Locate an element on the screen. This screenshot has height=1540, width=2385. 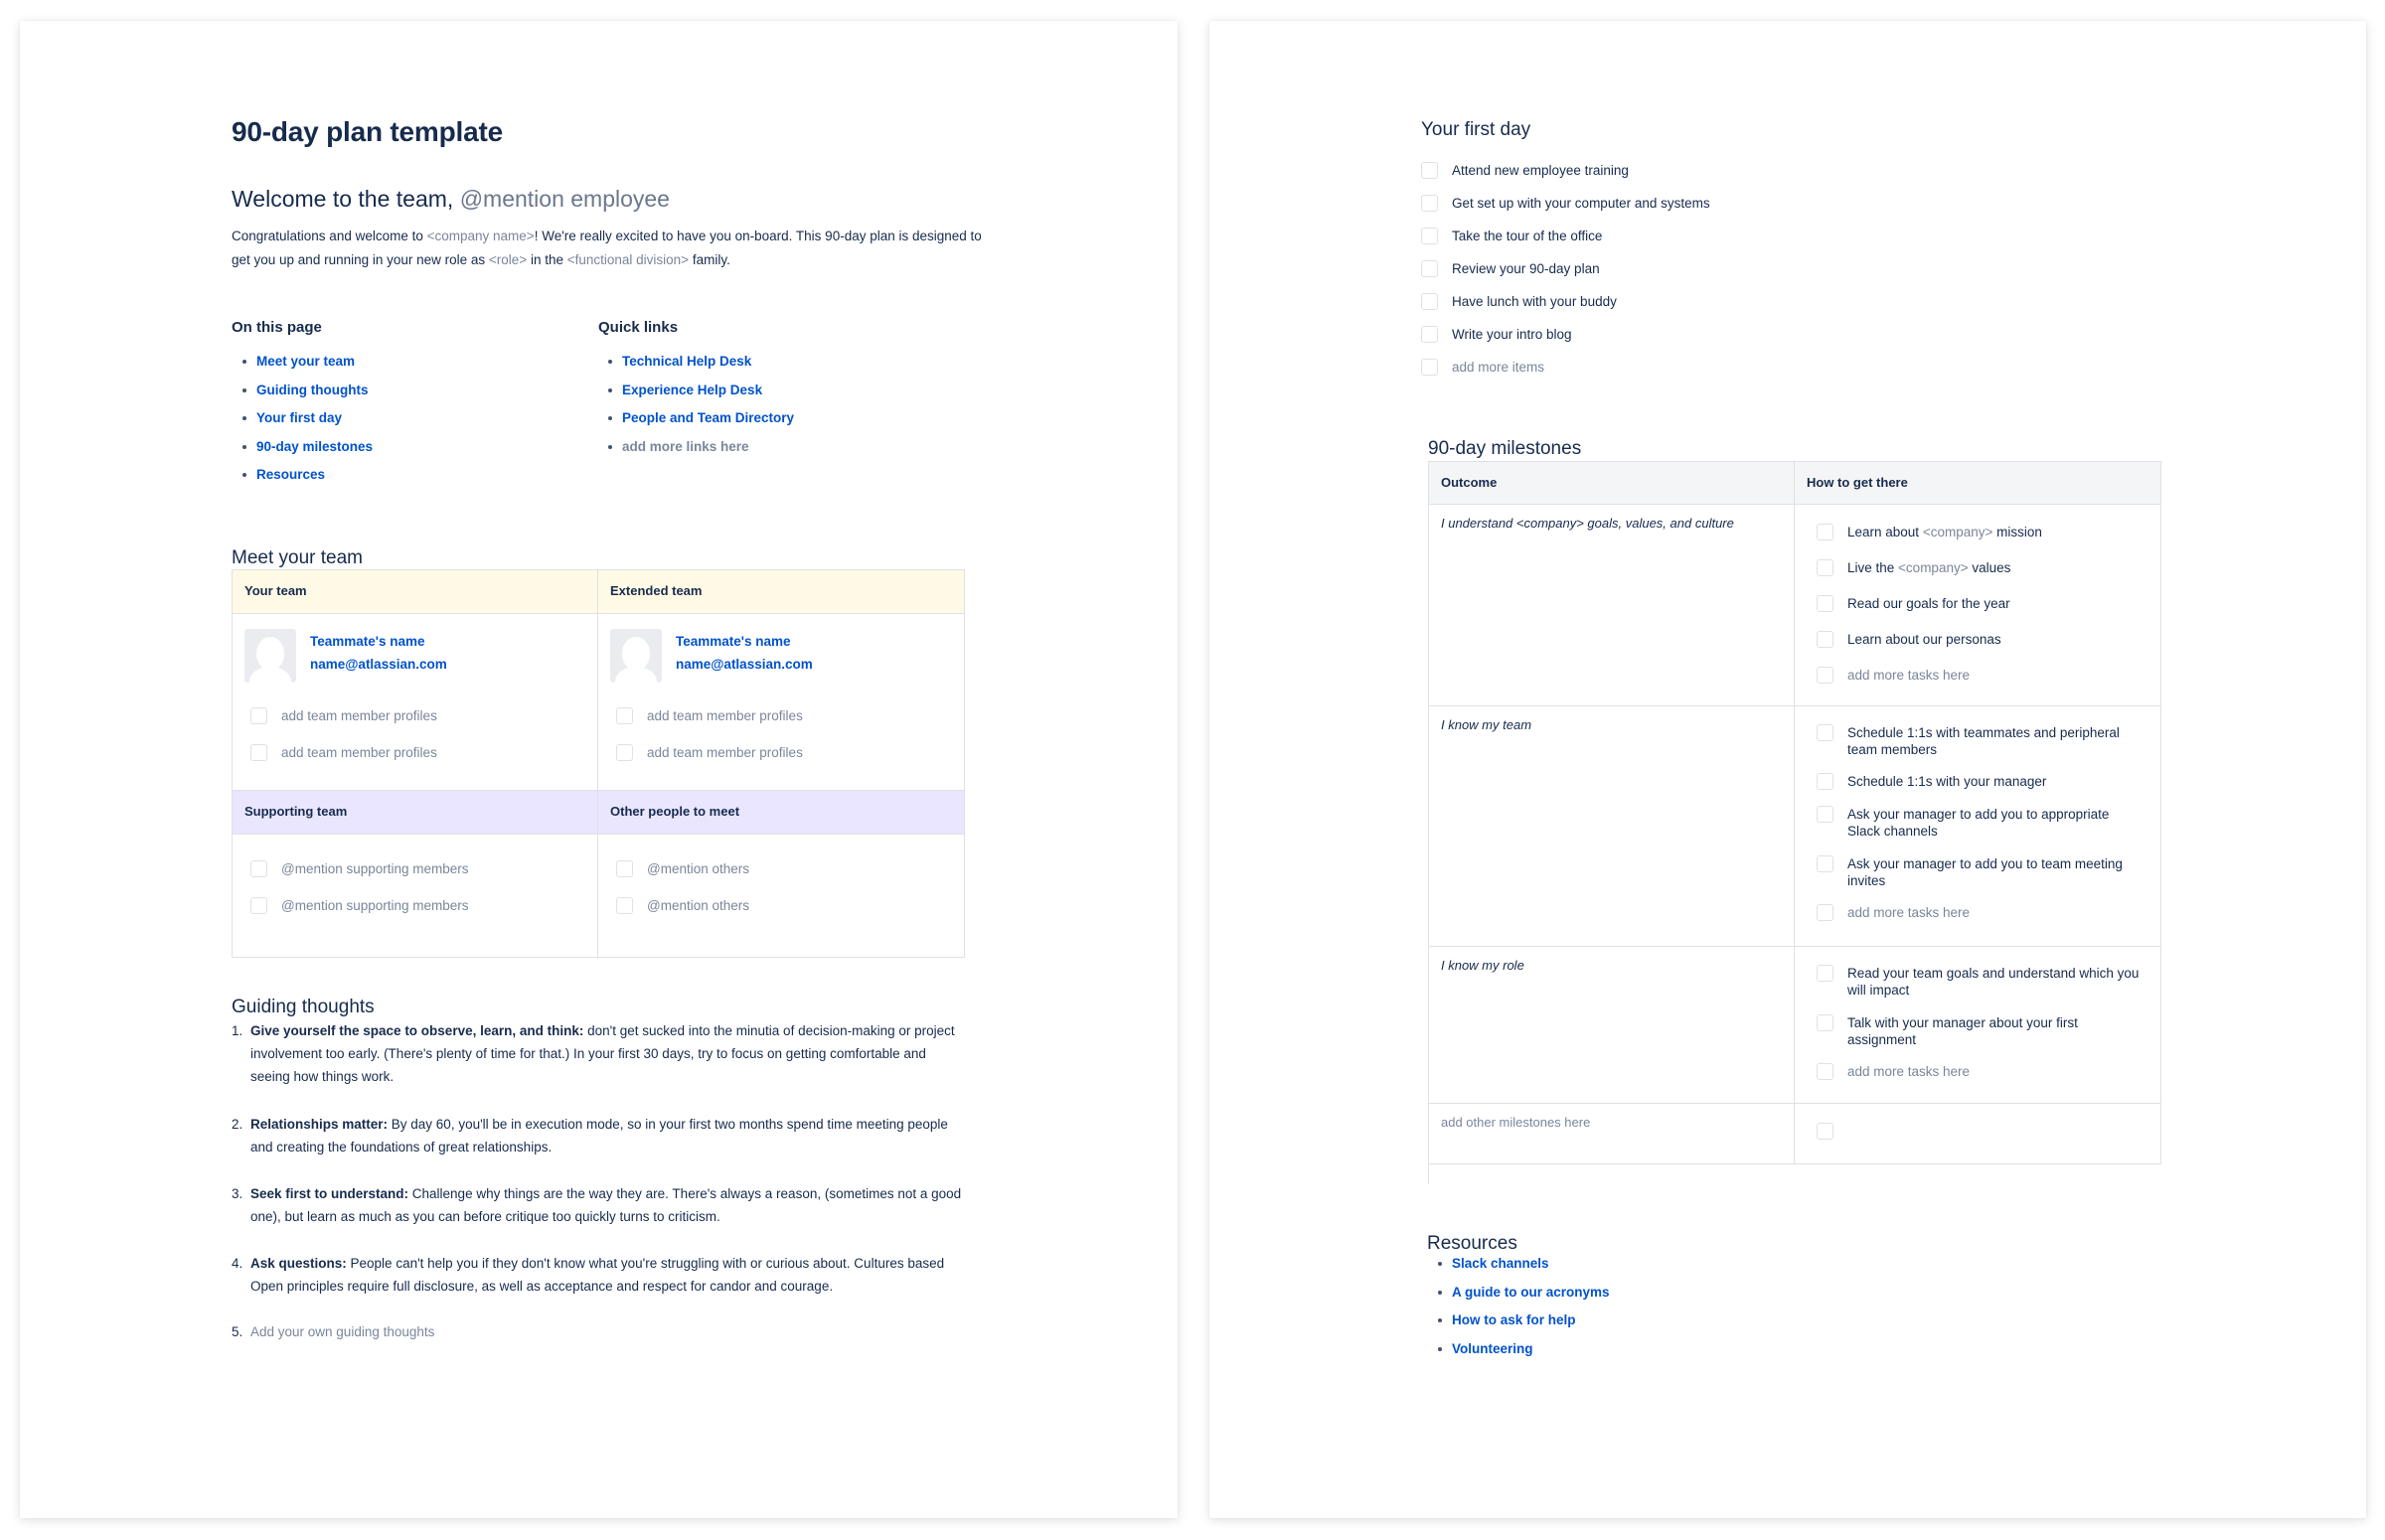
task-label: Learn about <company> mission is located at coordinates (1944, 532).